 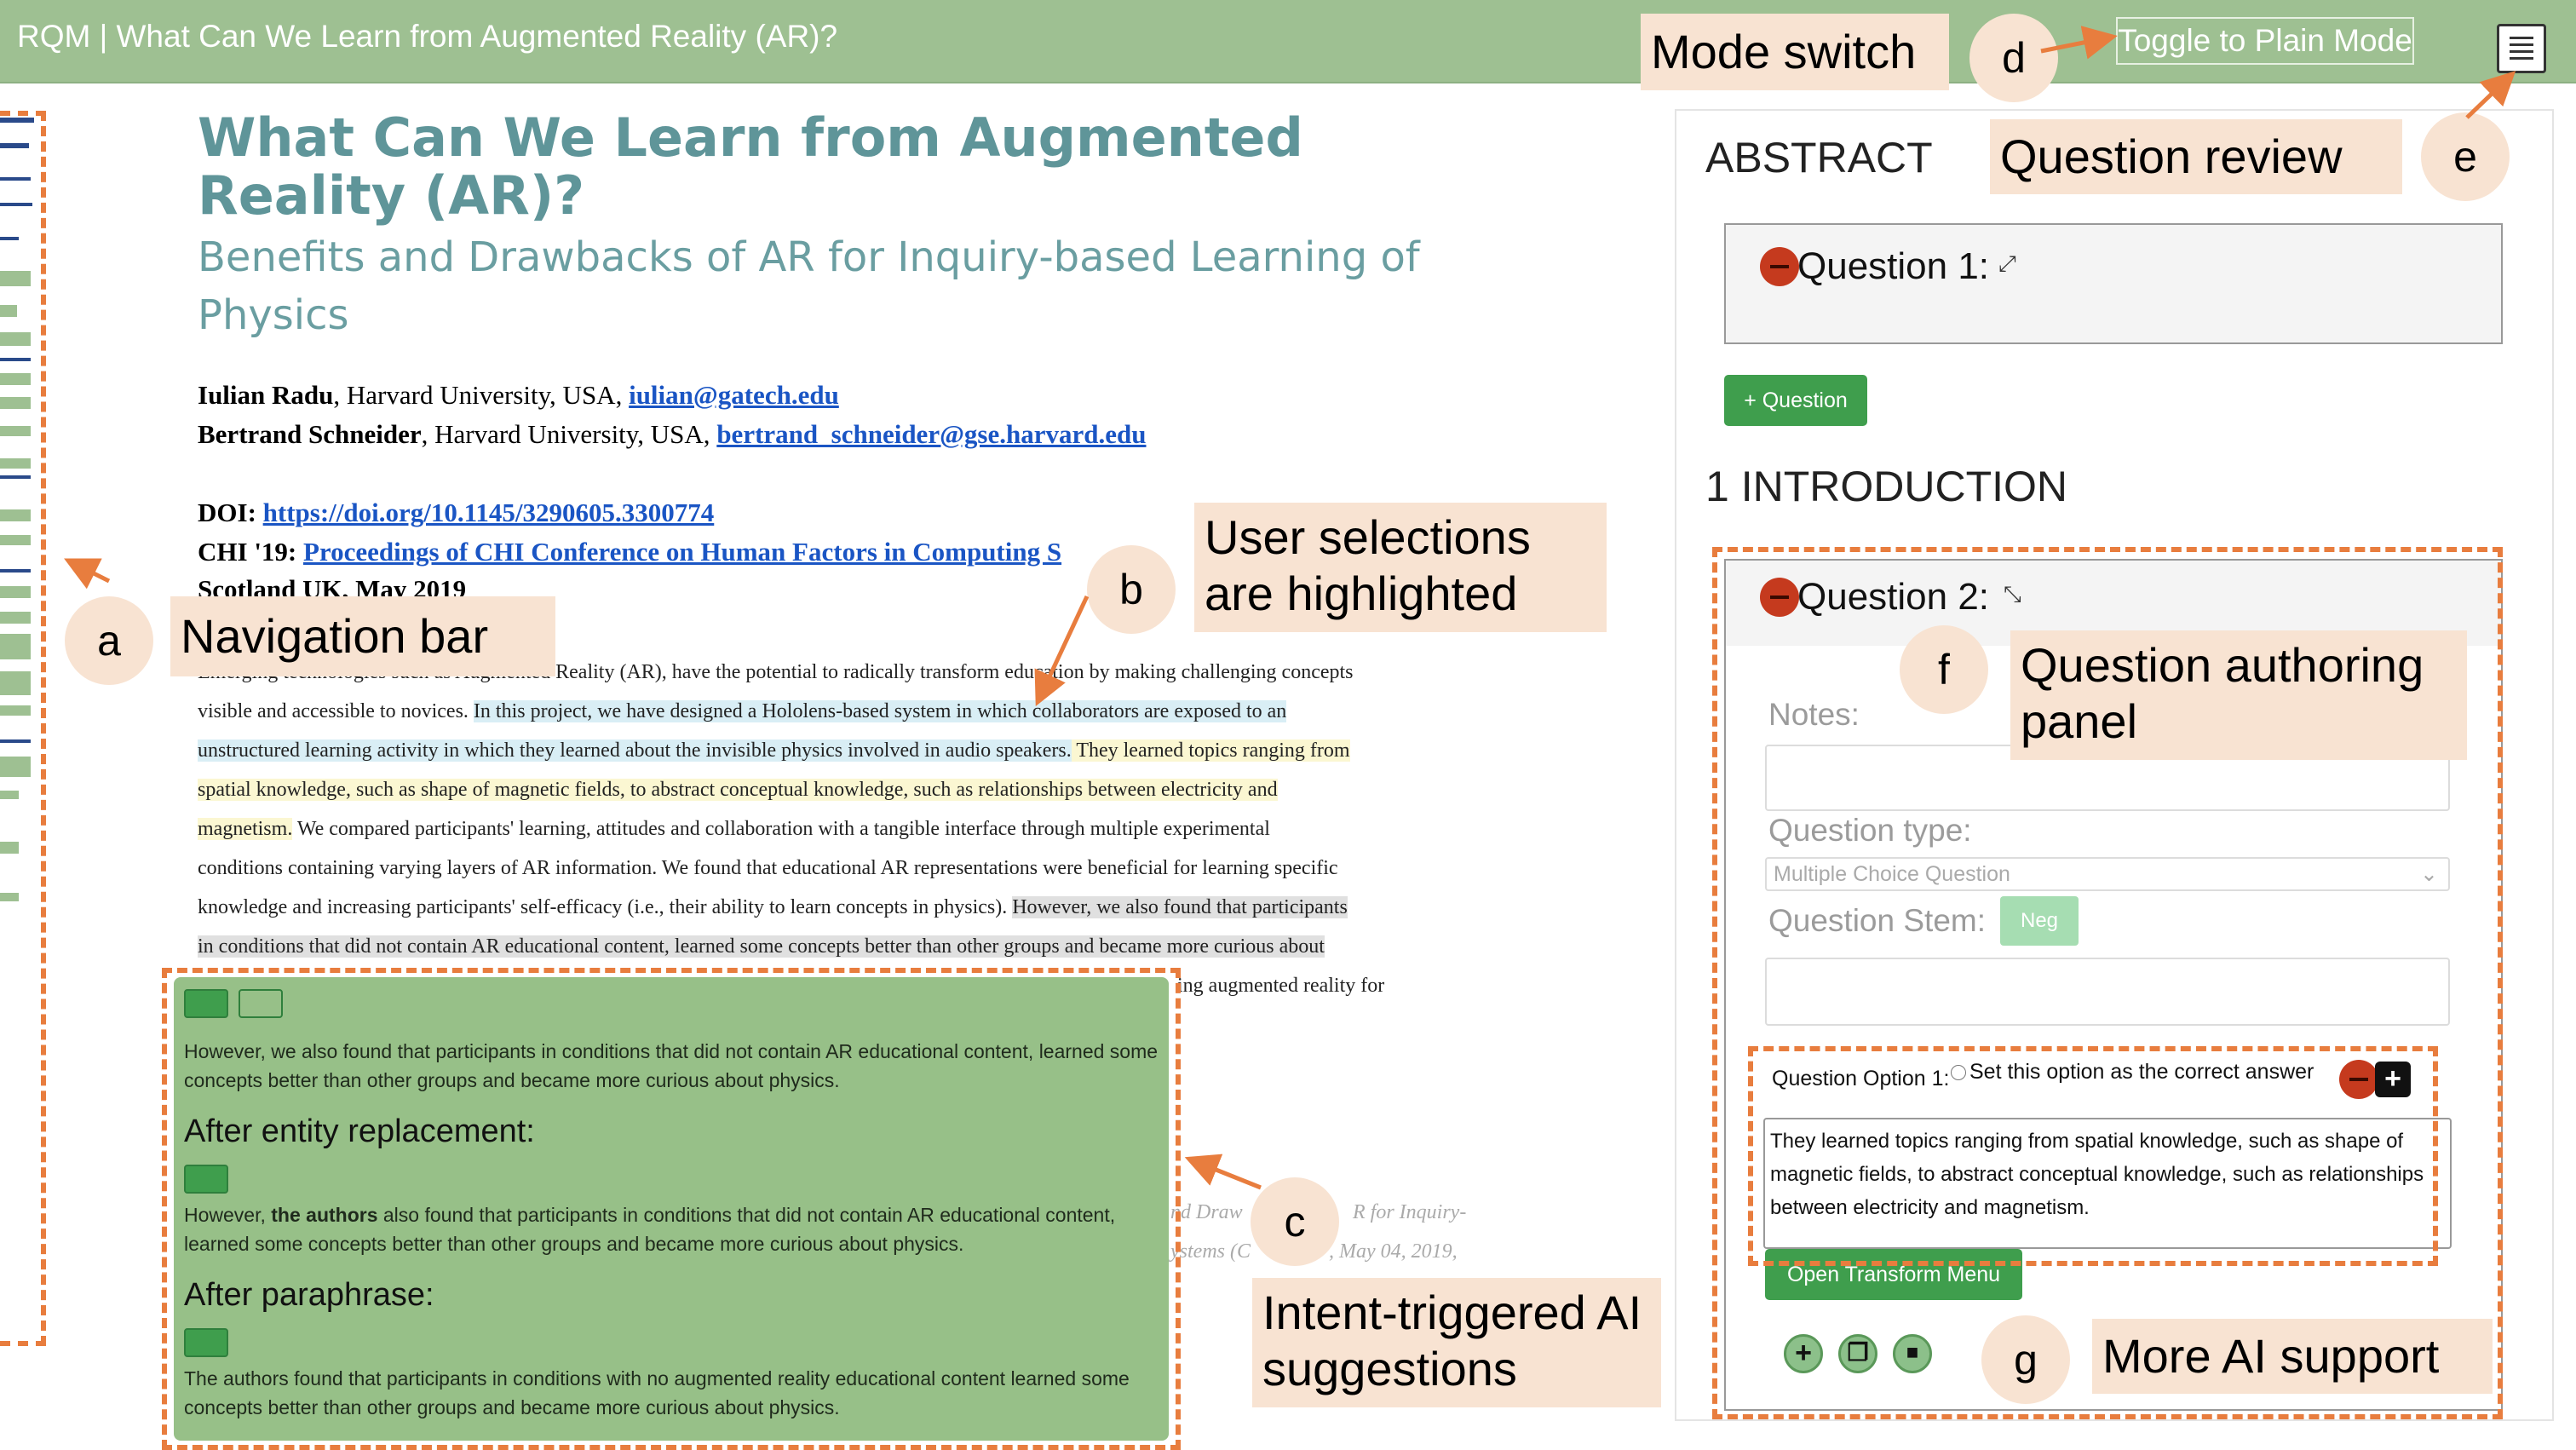 I want to click on arrow-e, so click(x=2491, y=95).